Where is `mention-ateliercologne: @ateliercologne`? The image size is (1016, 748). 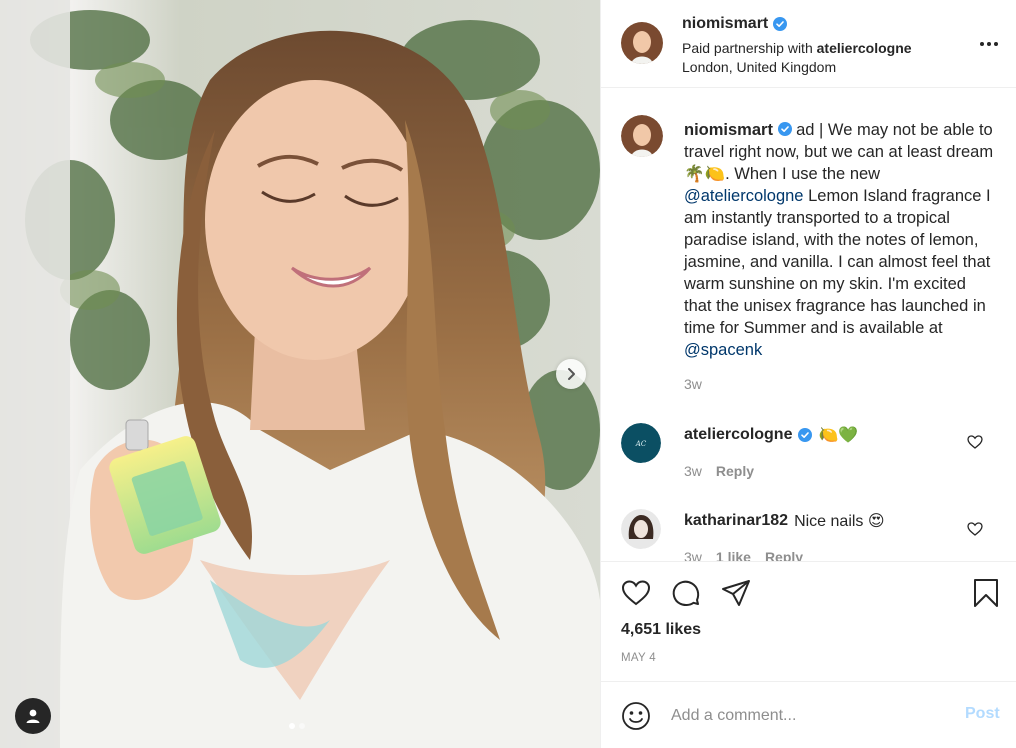
mention-ateliercologne: @ateliercologne is located at coordinates (744, 196).